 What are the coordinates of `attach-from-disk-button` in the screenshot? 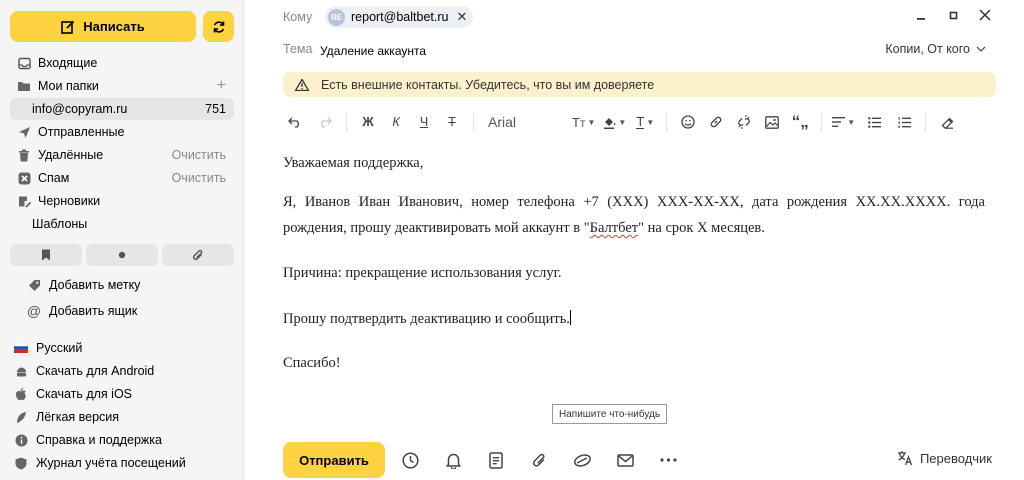 It's located at (582, 460).